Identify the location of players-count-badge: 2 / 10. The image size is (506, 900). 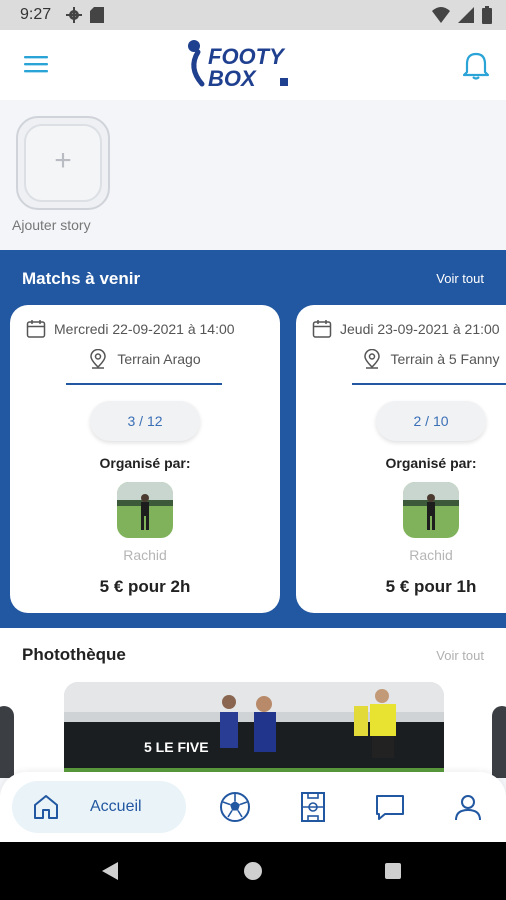
(431, 421).